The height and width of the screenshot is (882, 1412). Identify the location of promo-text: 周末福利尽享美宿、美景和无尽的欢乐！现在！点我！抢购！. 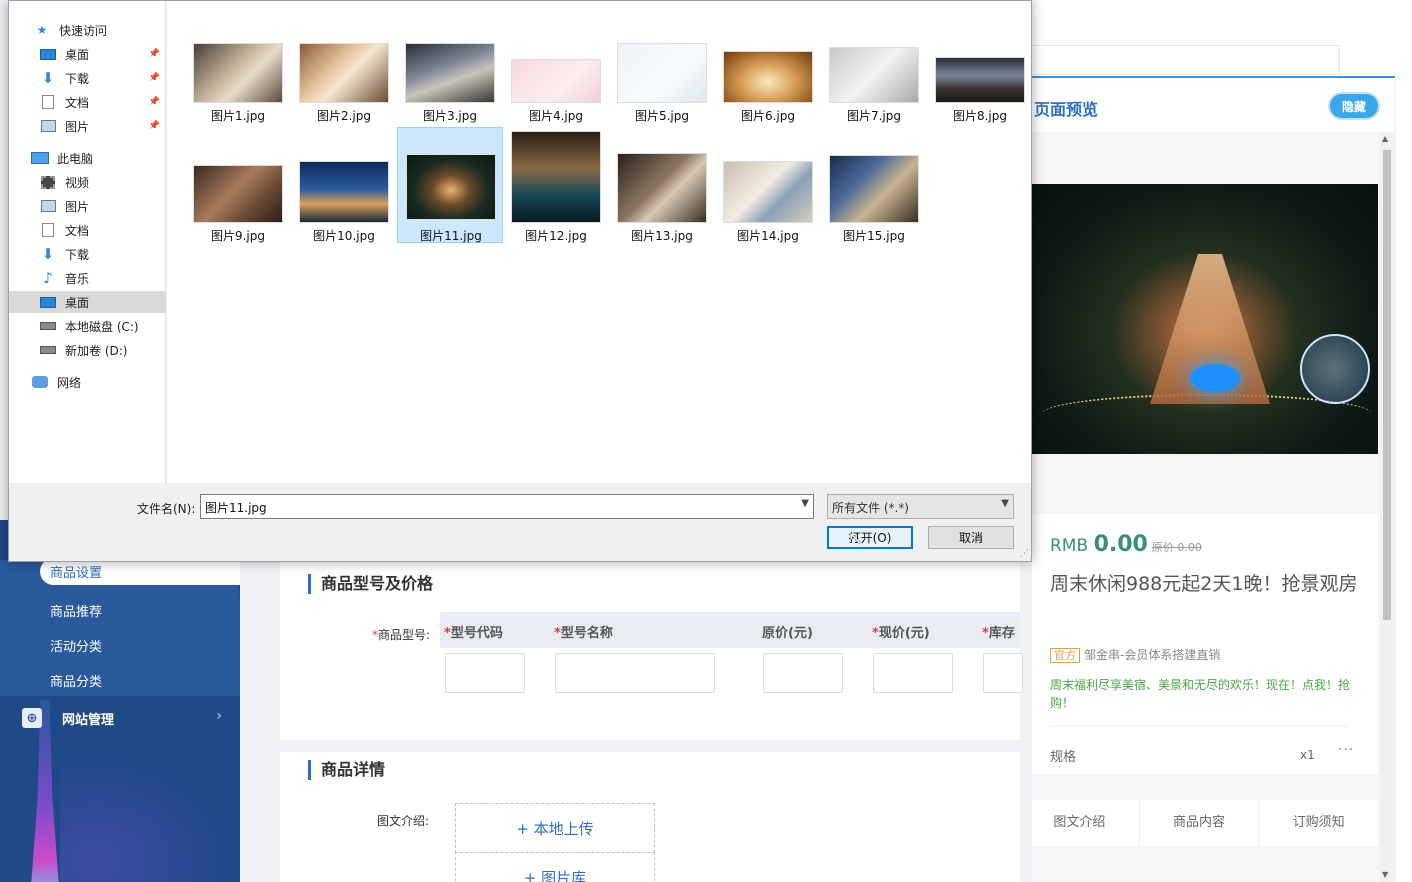
(1200, 694).